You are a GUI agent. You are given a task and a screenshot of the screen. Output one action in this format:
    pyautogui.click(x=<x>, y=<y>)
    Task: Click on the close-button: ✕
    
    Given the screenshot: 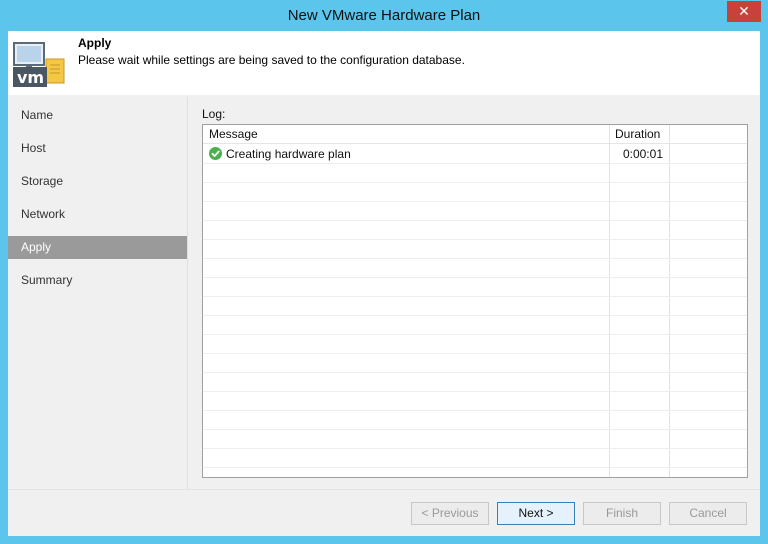 What is the action you would take?
    pyautogui.click(x=744, y=11)
    